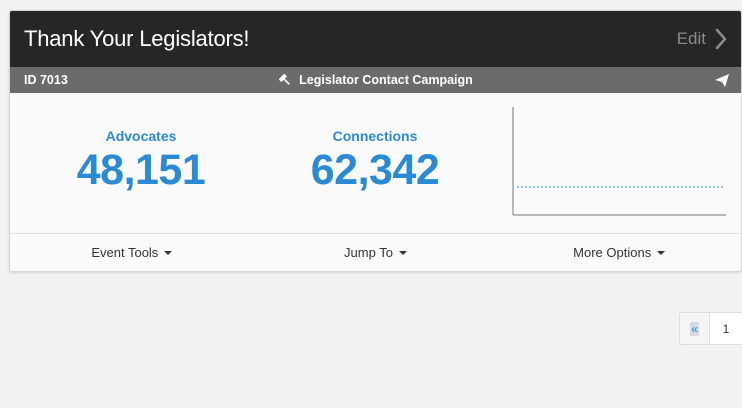 This screenshot has width=742, height=408. I want to click on edit-button: Edit, so click(702, 39).